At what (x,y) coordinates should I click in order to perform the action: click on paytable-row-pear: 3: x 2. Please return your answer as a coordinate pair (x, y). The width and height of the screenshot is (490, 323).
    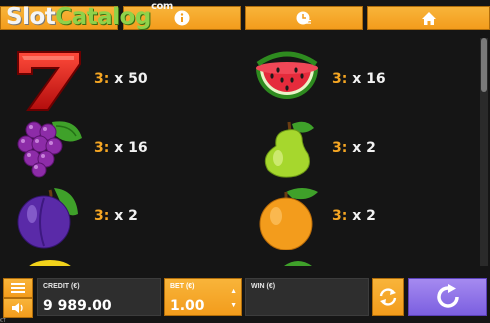
    Looking at the image, I should click on (354, 148).